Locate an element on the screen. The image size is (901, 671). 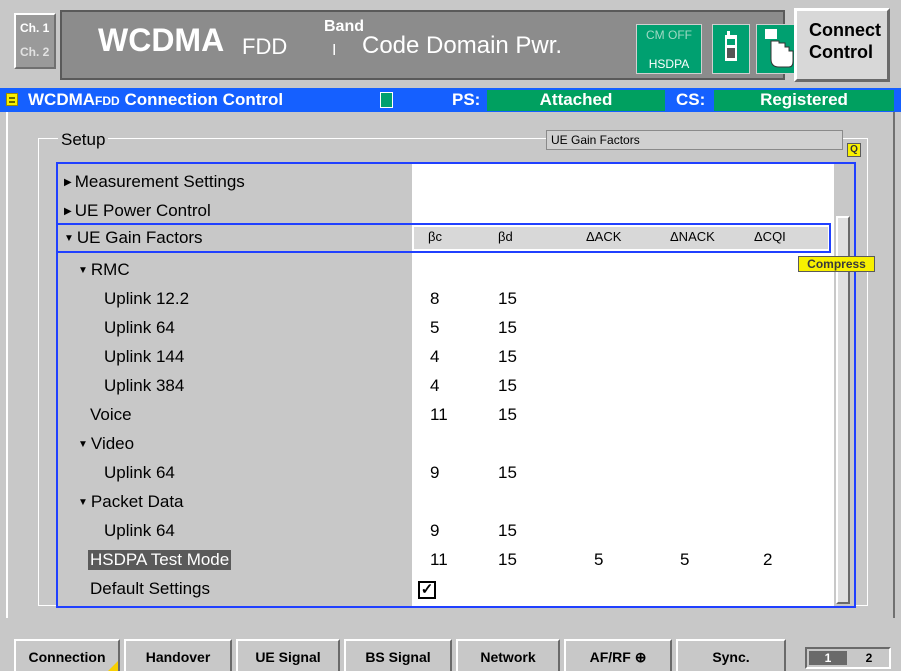
tree-row-rmc: ▼ RMC is located at coordinates (446, 270).